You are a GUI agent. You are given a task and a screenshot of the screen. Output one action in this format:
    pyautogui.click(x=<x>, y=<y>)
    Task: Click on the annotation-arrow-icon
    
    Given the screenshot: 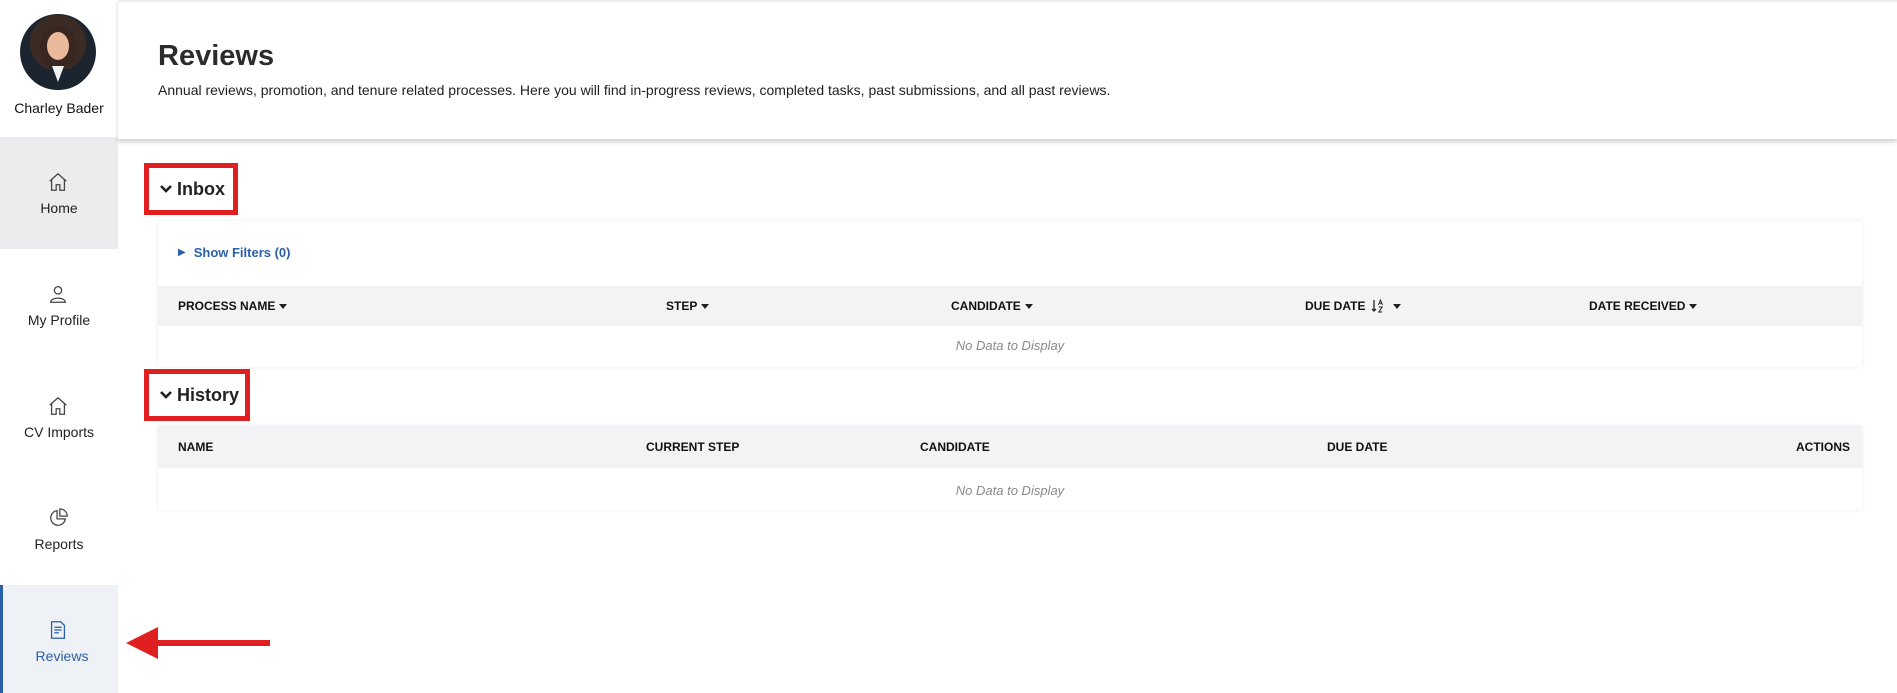 What is the action you would take?
    pyautogui.click(x=198, y=643)
    